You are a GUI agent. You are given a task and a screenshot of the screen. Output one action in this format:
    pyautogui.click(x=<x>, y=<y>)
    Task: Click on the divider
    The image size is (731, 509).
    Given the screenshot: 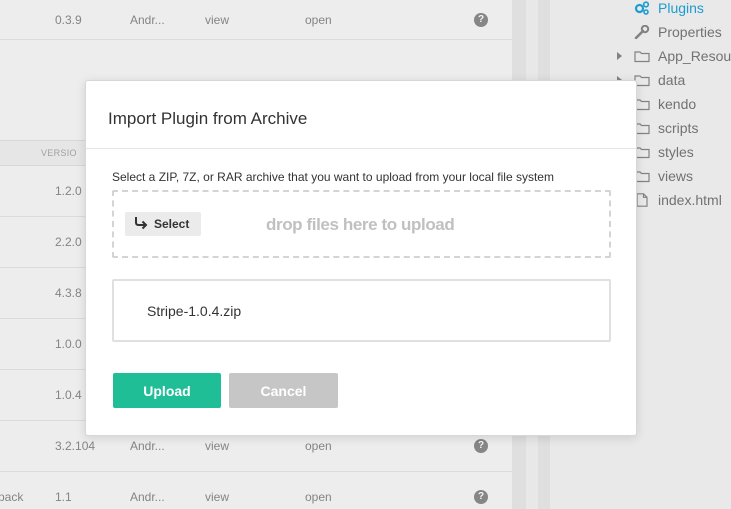 What is the action you would take?
    pyautogui.click(x=361, y=148)
    